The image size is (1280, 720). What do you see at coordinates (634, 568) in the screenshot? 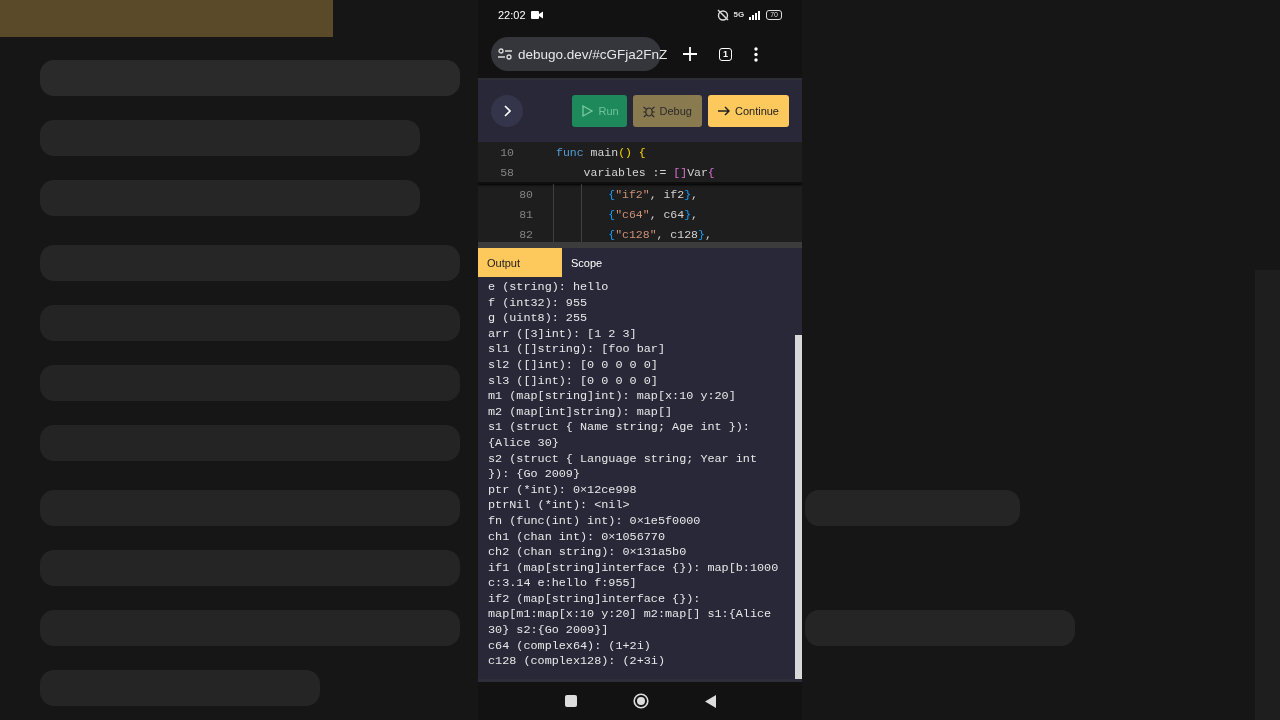
I see `output-line: if1 (map[string]interface {}): map[b:1000` at bounding box center [634, 568].